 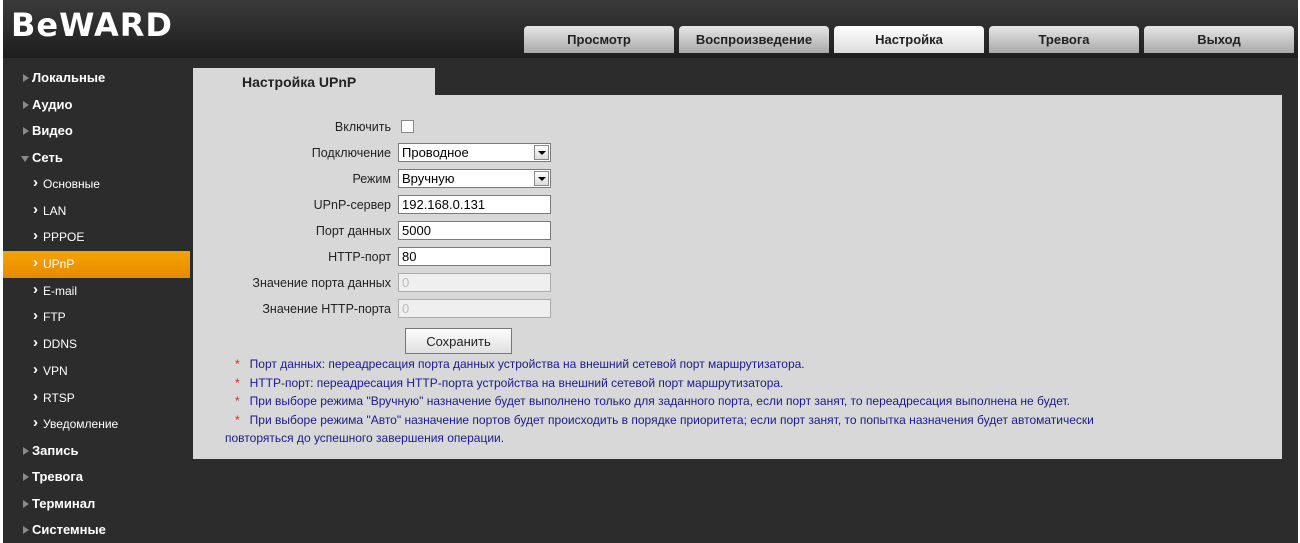 I want to click on data-port-input: 5000, so click(x=474, y=230).